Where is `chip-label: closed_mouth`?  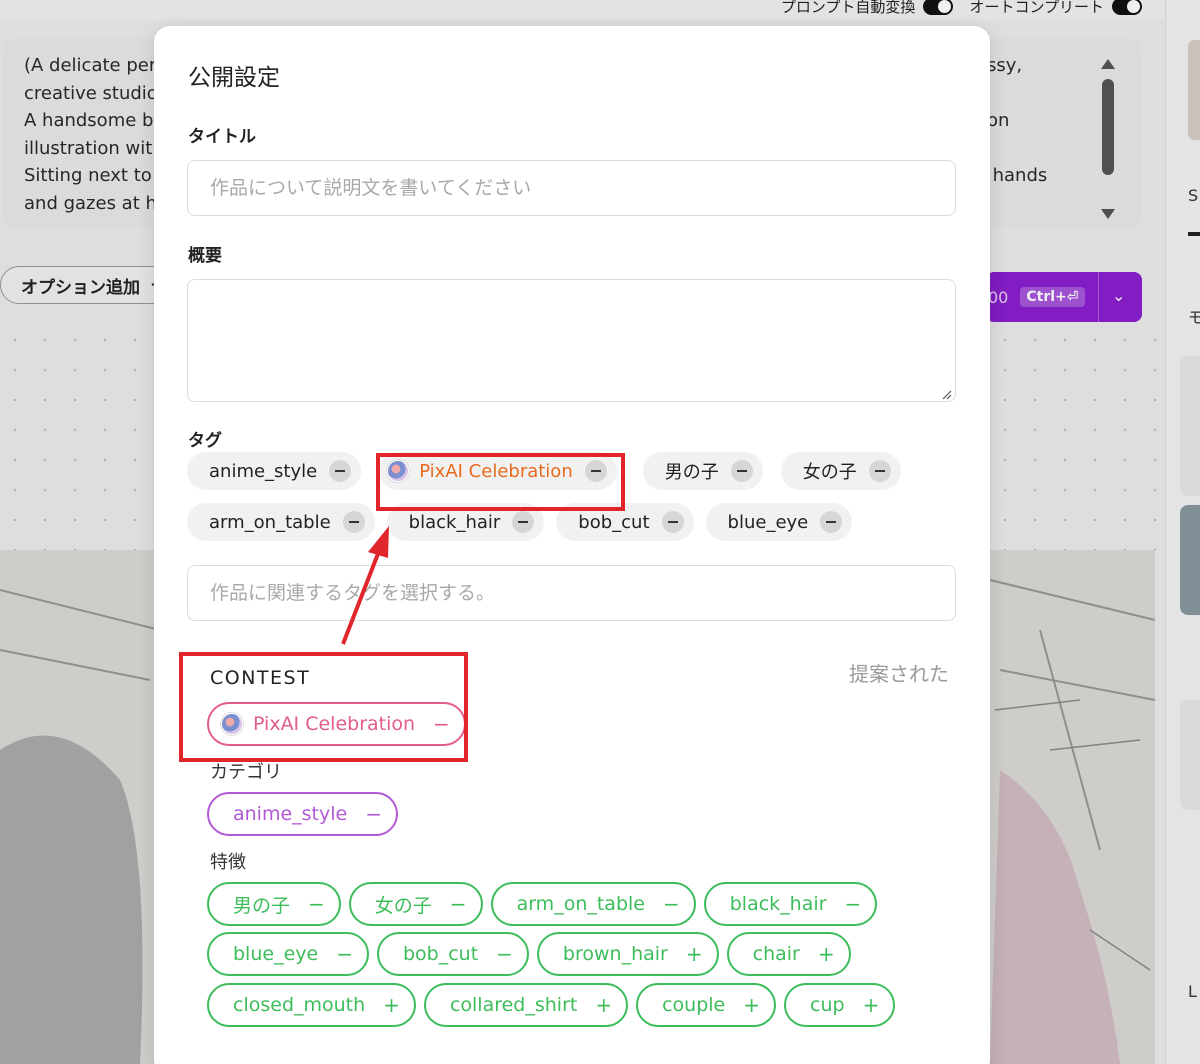 chip-label: closed_mouth is located at coordinates (299, 1005).